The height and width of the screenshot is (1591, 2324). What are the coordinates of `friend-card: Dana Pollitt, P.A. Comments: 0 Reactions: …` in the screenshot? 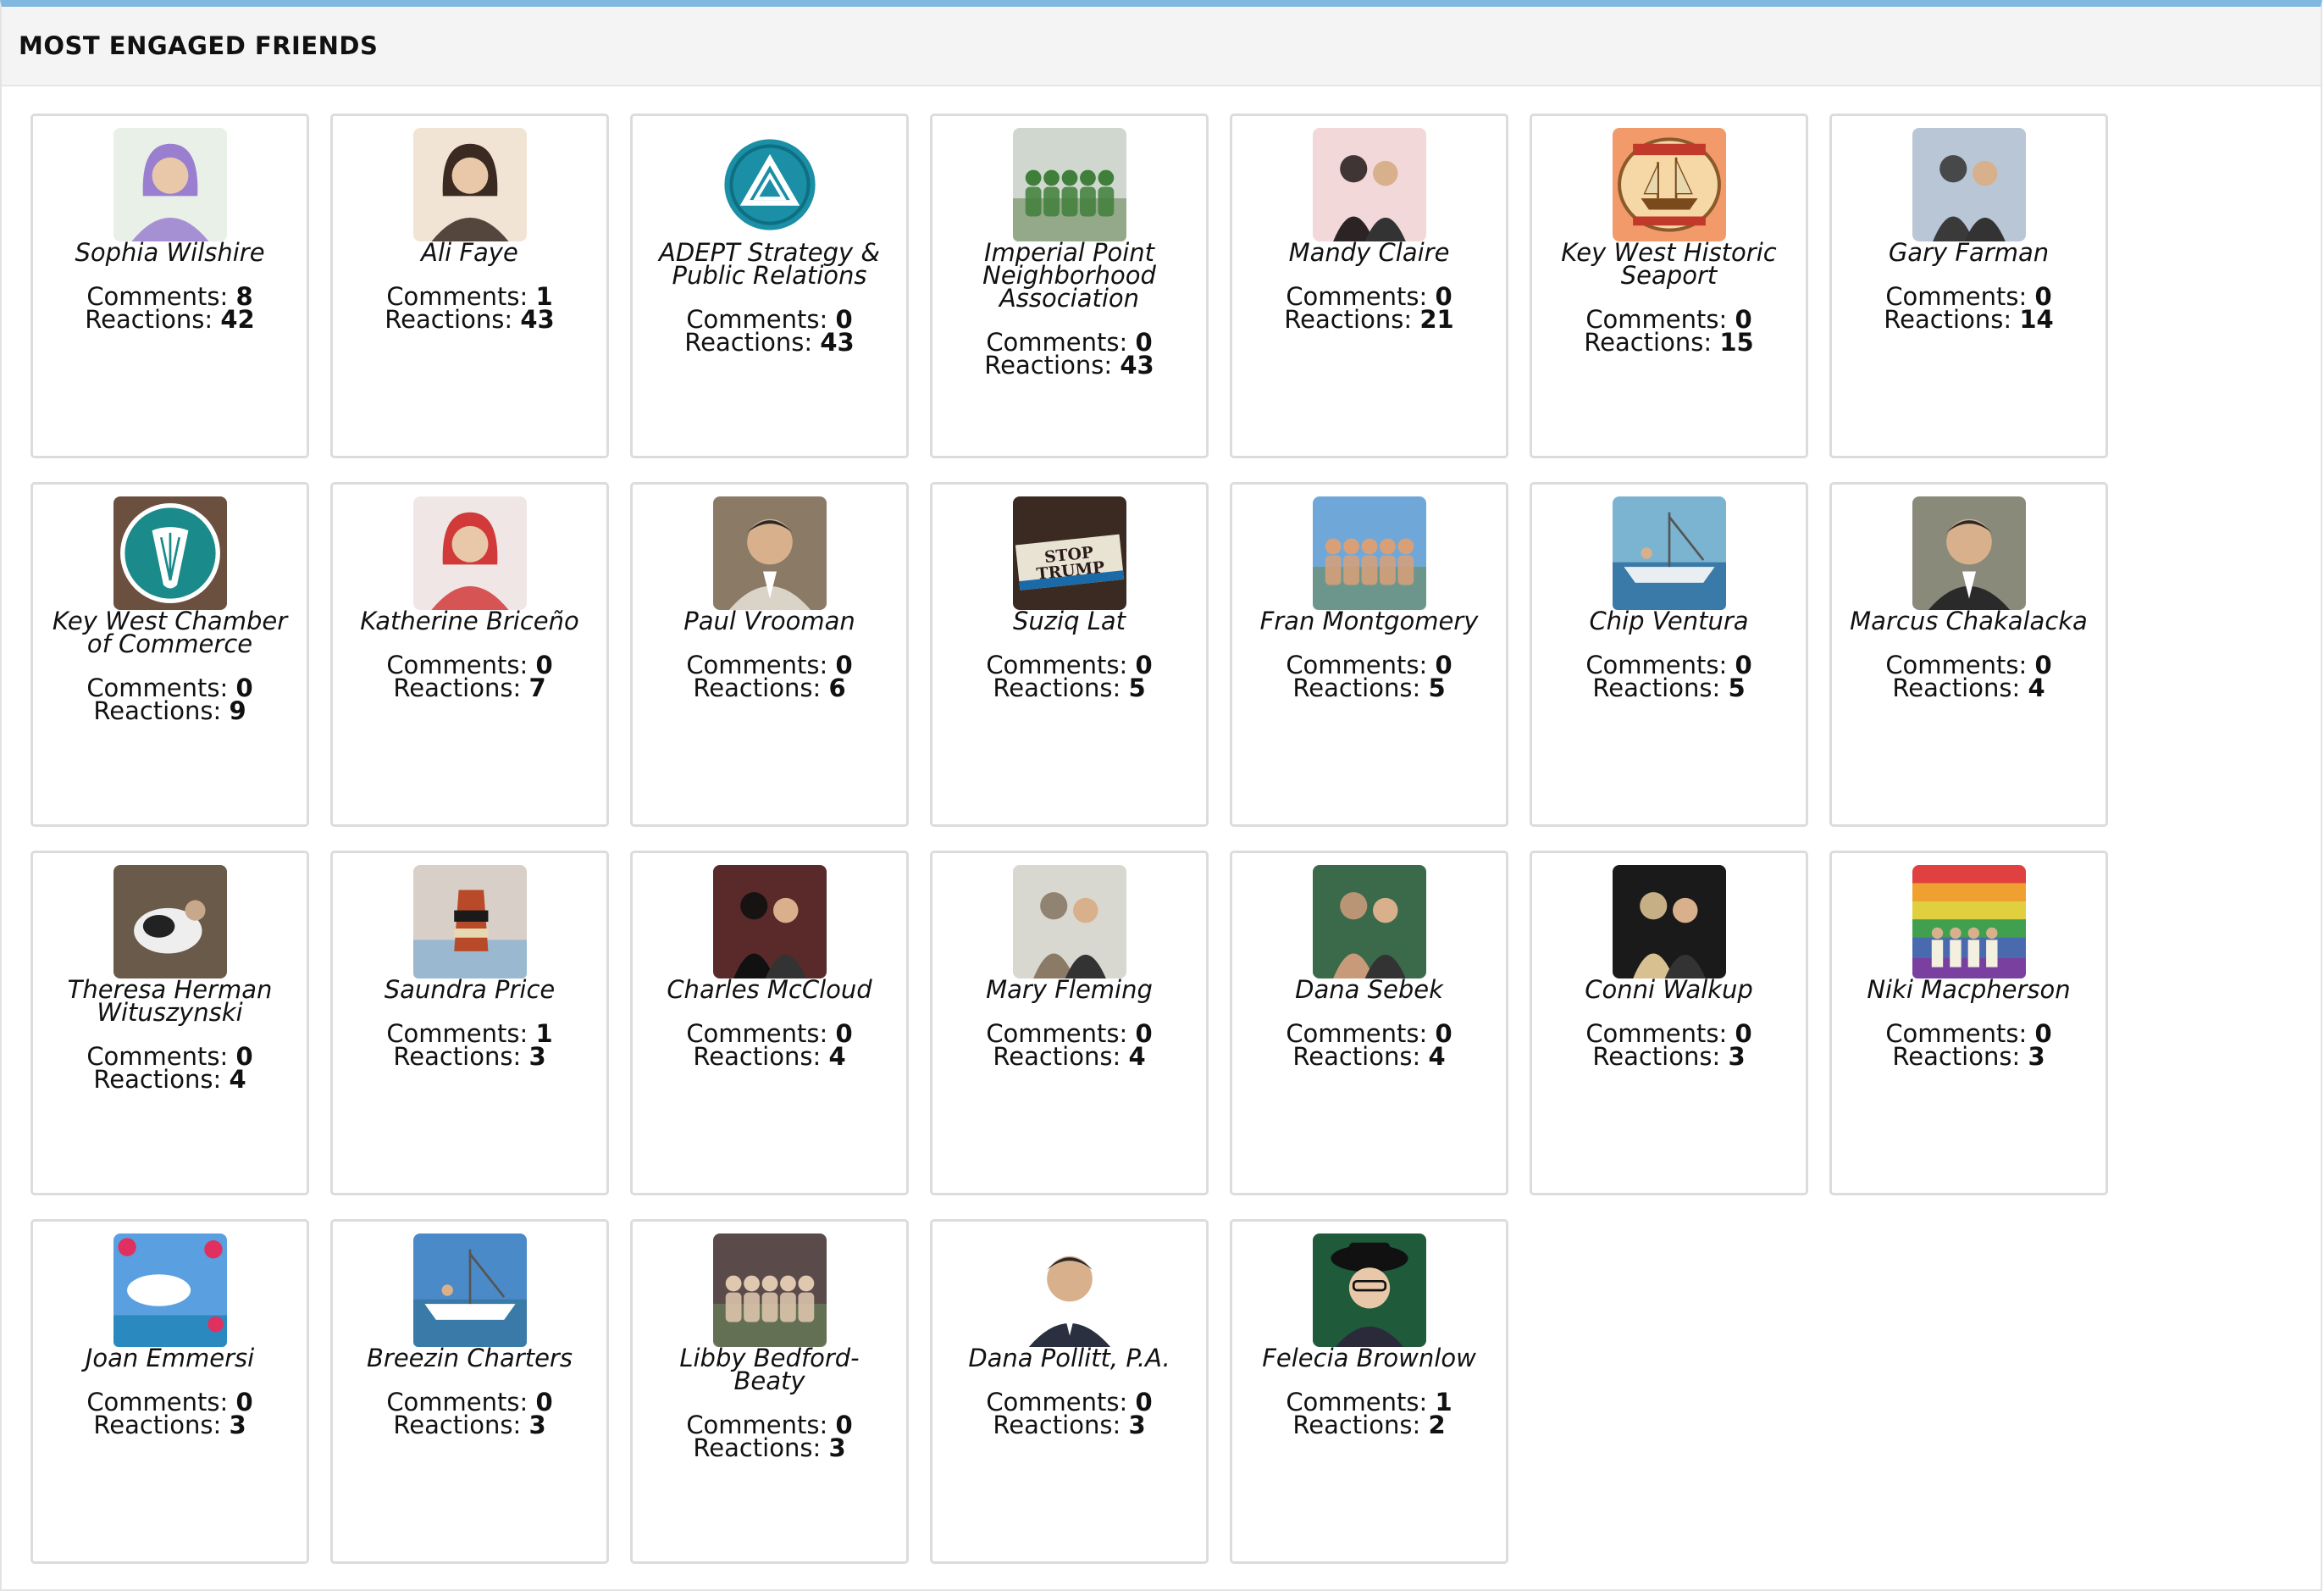 It's located at (1070, 1391).